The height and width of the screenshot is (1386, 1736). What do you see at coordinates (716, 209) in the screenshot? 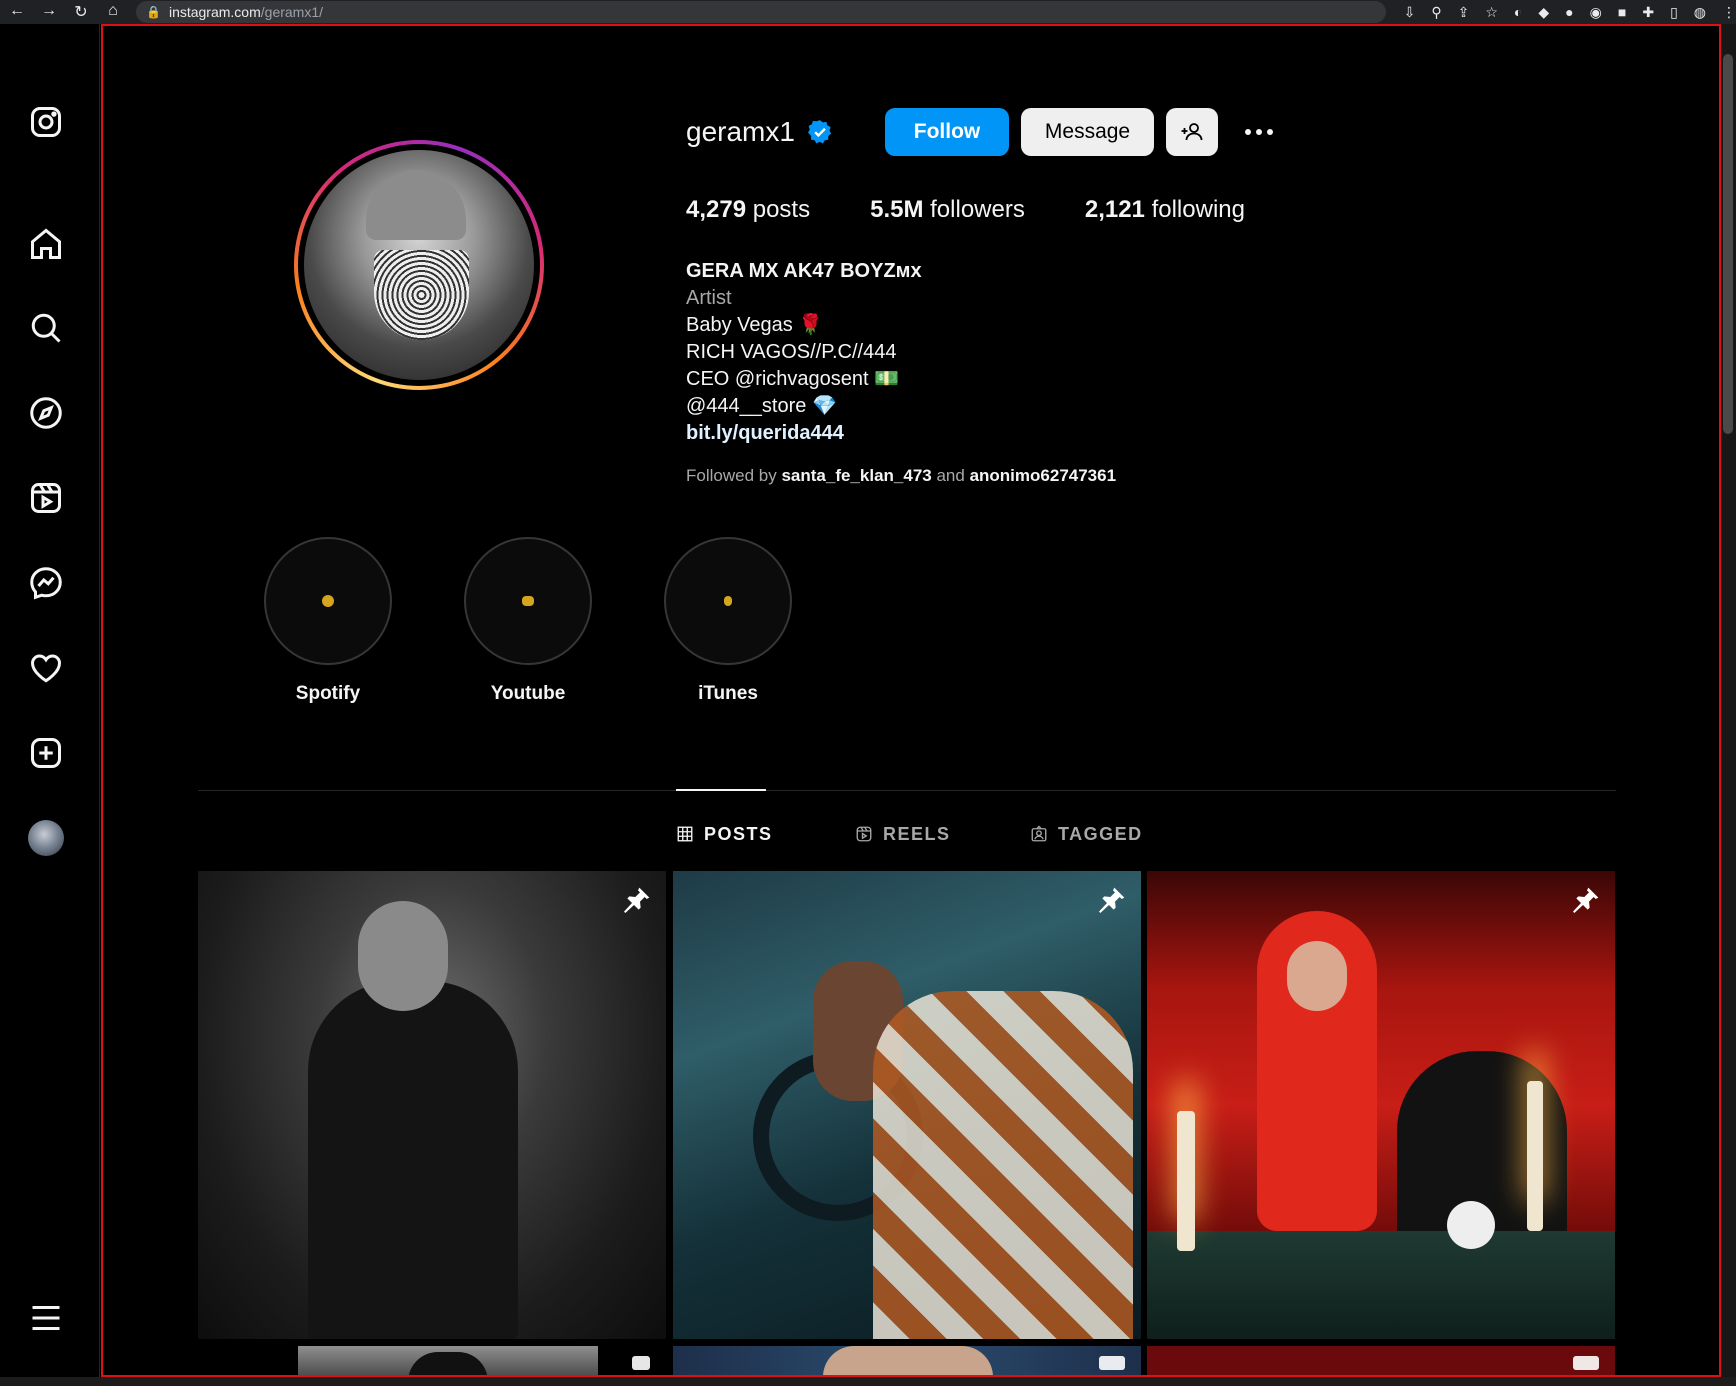
I see `posts-count: 4,279` at bounding box center [716, 209].